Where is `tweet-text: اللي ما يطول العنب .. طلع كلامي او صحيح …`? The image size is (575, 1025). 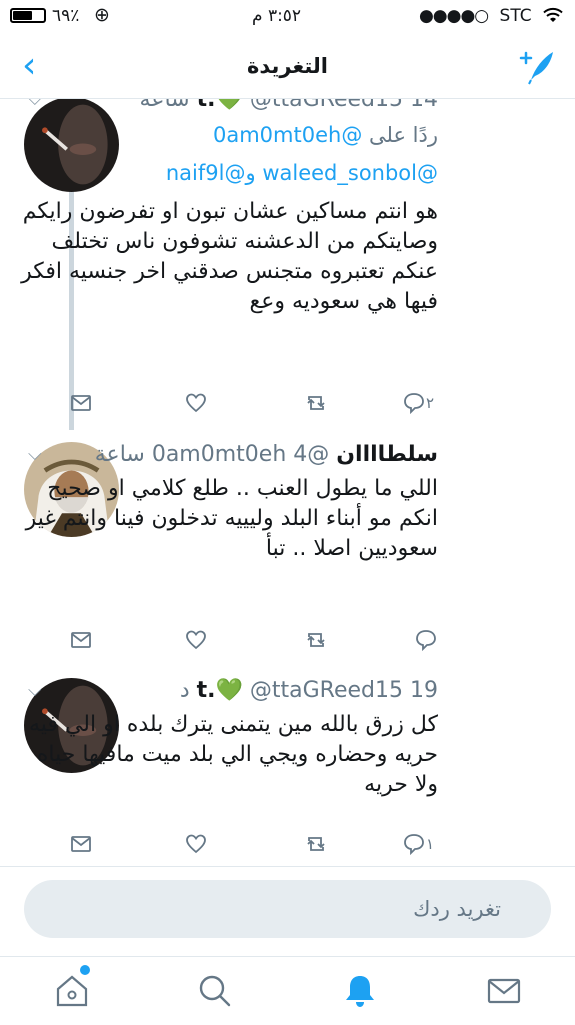
tweet-text: اللي ما يطول العنب .. طلع كلامي او صحيح … is located at coordinates (231, 518).